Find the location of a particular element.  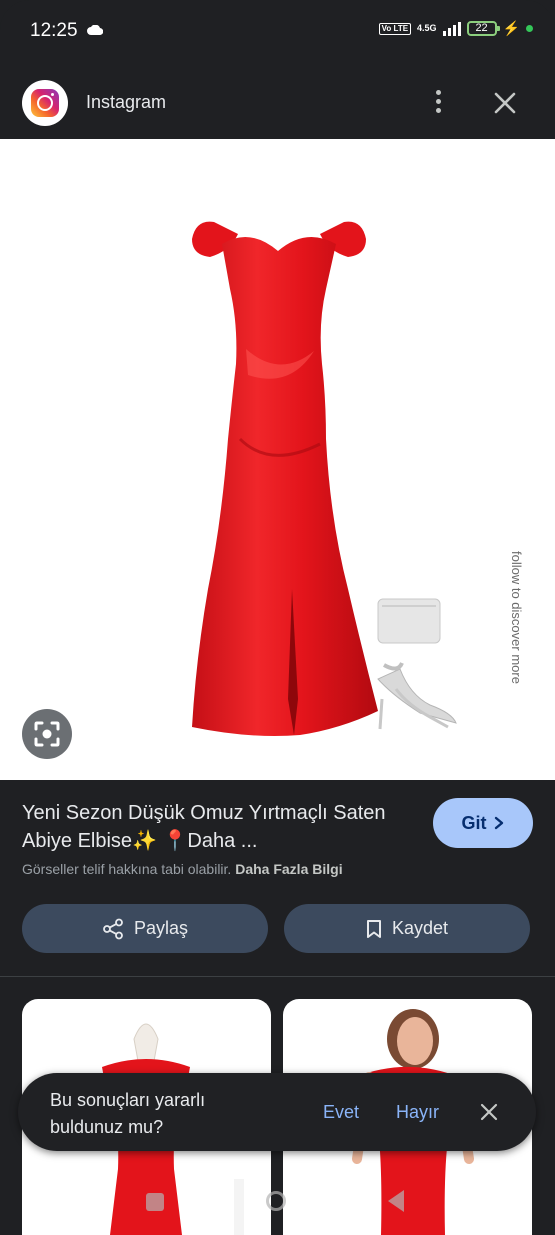

feedback-question: Bu sonuçları yararlı buldunuz mu? is located at coordinates (128, 1113).